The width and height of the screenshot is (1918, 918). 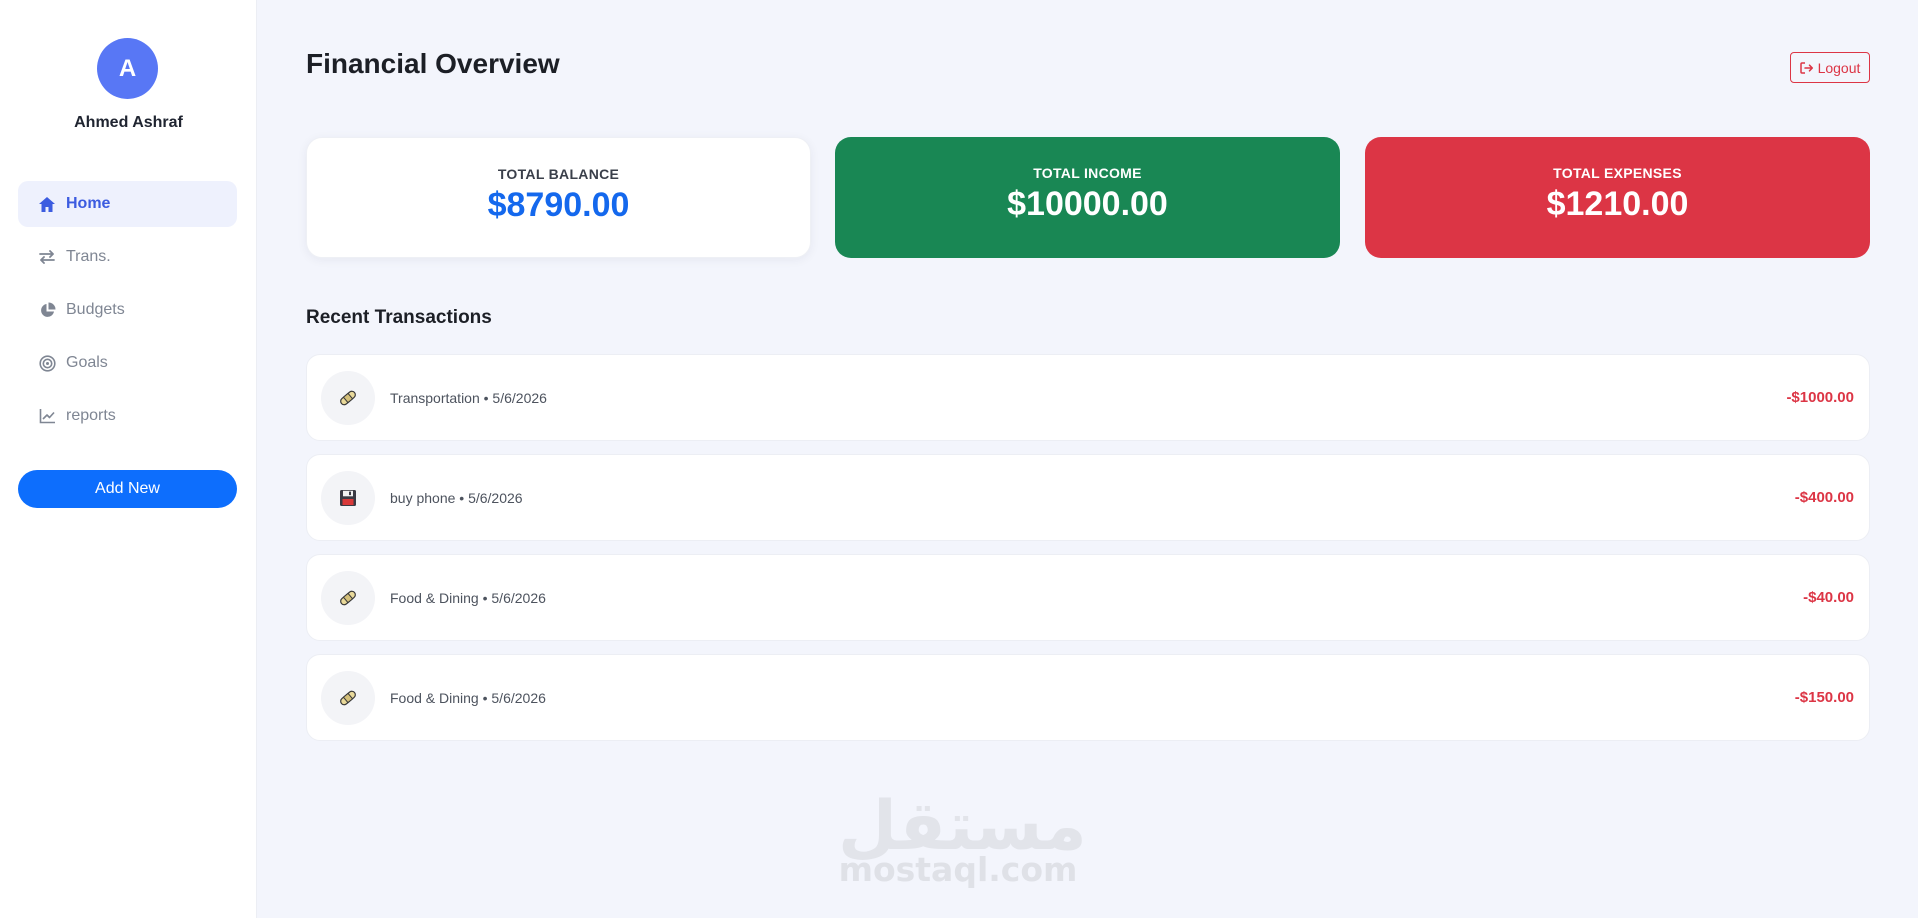 I want to click on list-item: Food & Dining • 5/6/2026 -$150.00, so click(x=1088, y=697).